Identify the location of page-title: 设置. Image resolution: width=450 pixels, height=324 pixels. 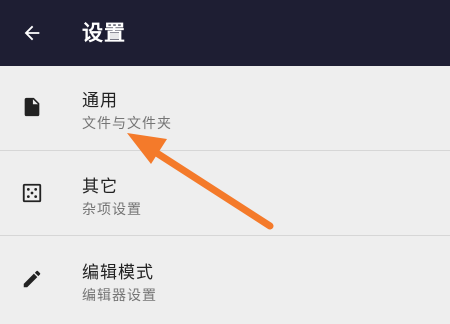
(104, 33).